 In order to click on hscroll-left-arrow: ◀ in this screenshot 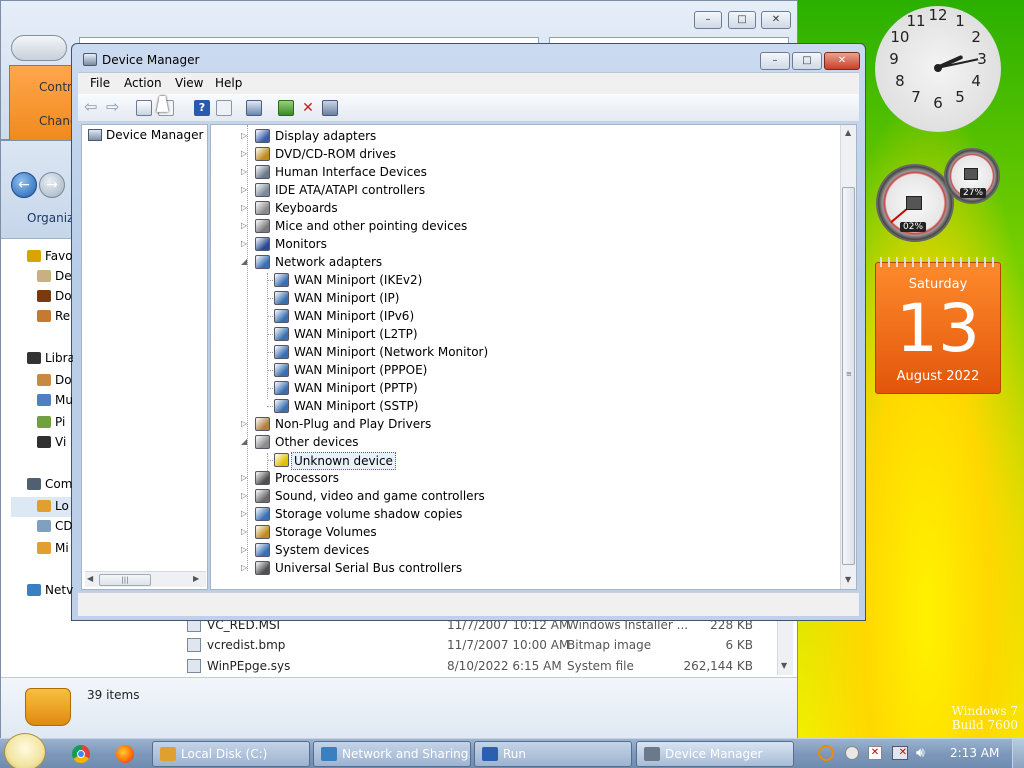, I will do `click(90, 578)`.